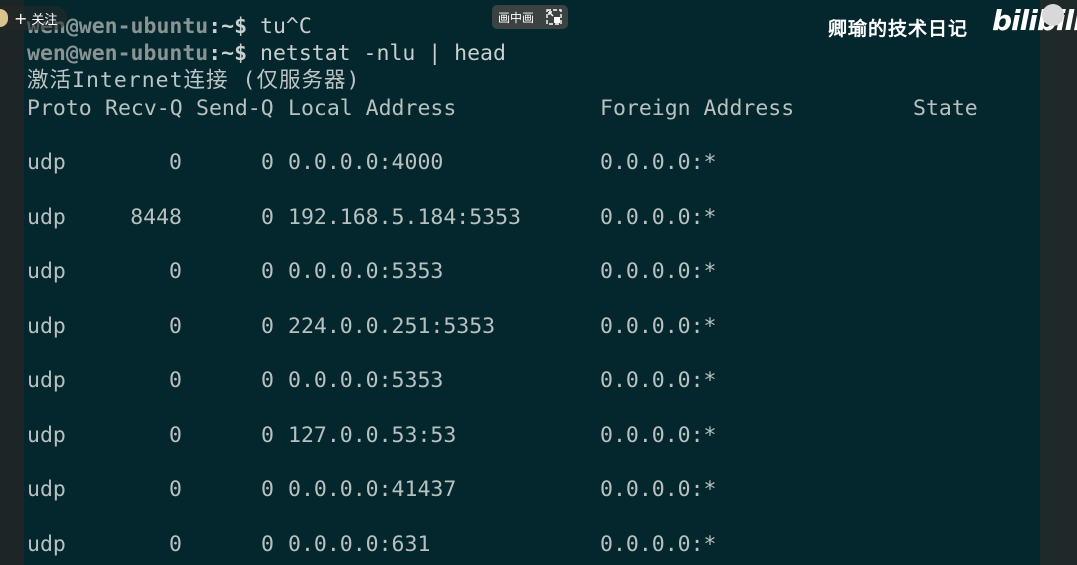  What do you see at coordinates (169, 27) in the screenshot?
I see `prompt-line-history: wen@wen-ubuntu:~$ tu^C` at bounding box center [169, 27].